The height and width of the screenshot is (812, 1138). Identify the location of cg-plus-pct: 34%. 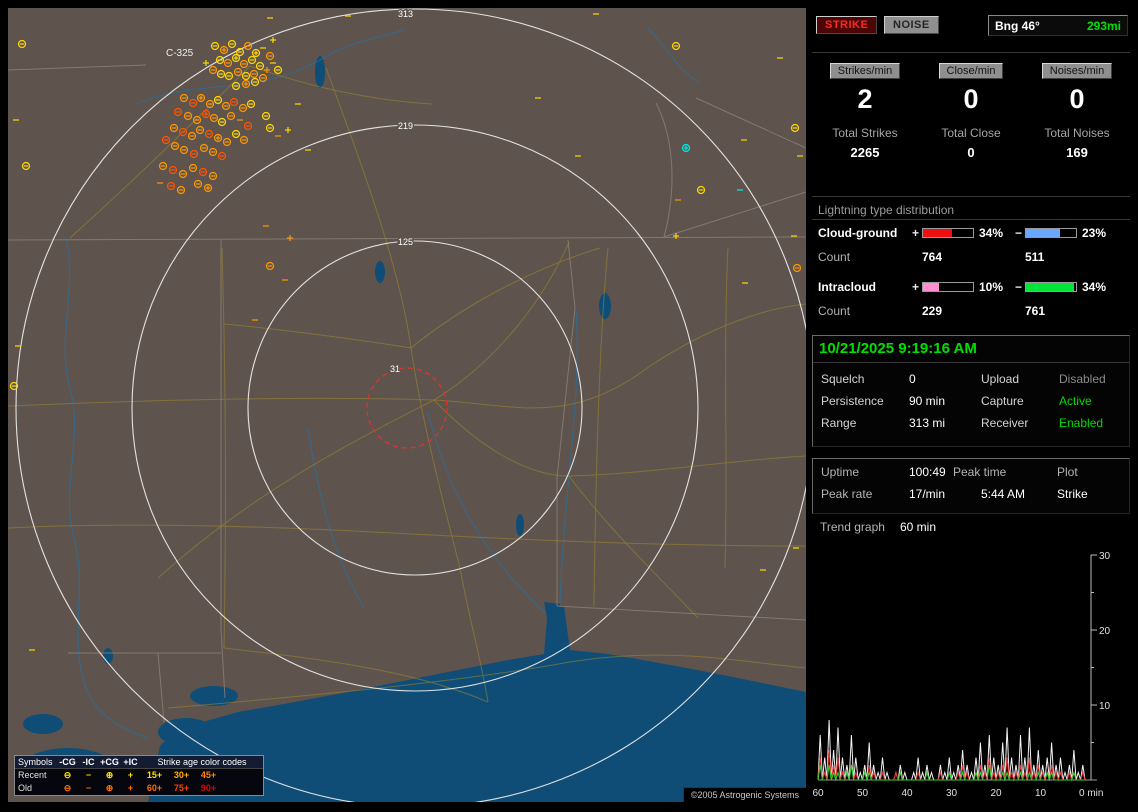
(991, 233).